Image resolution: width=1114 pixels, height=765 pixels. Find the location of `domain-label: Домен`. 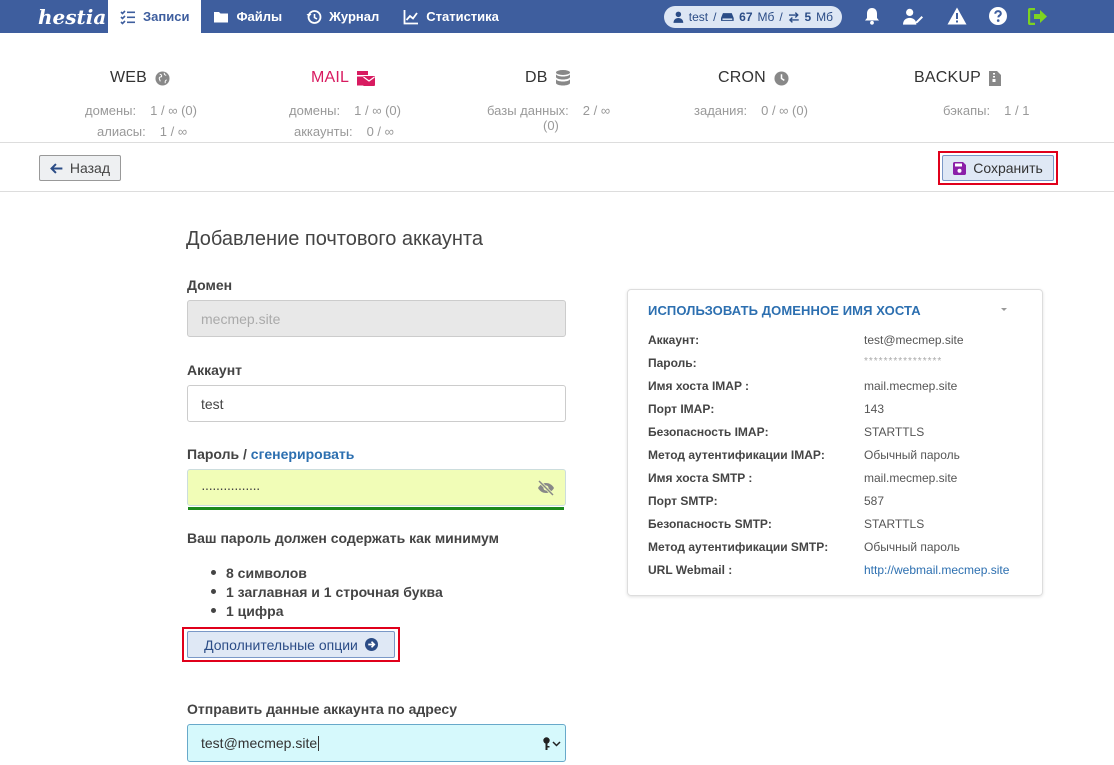

domain-label: Домен is located at coordinates (210, 285).